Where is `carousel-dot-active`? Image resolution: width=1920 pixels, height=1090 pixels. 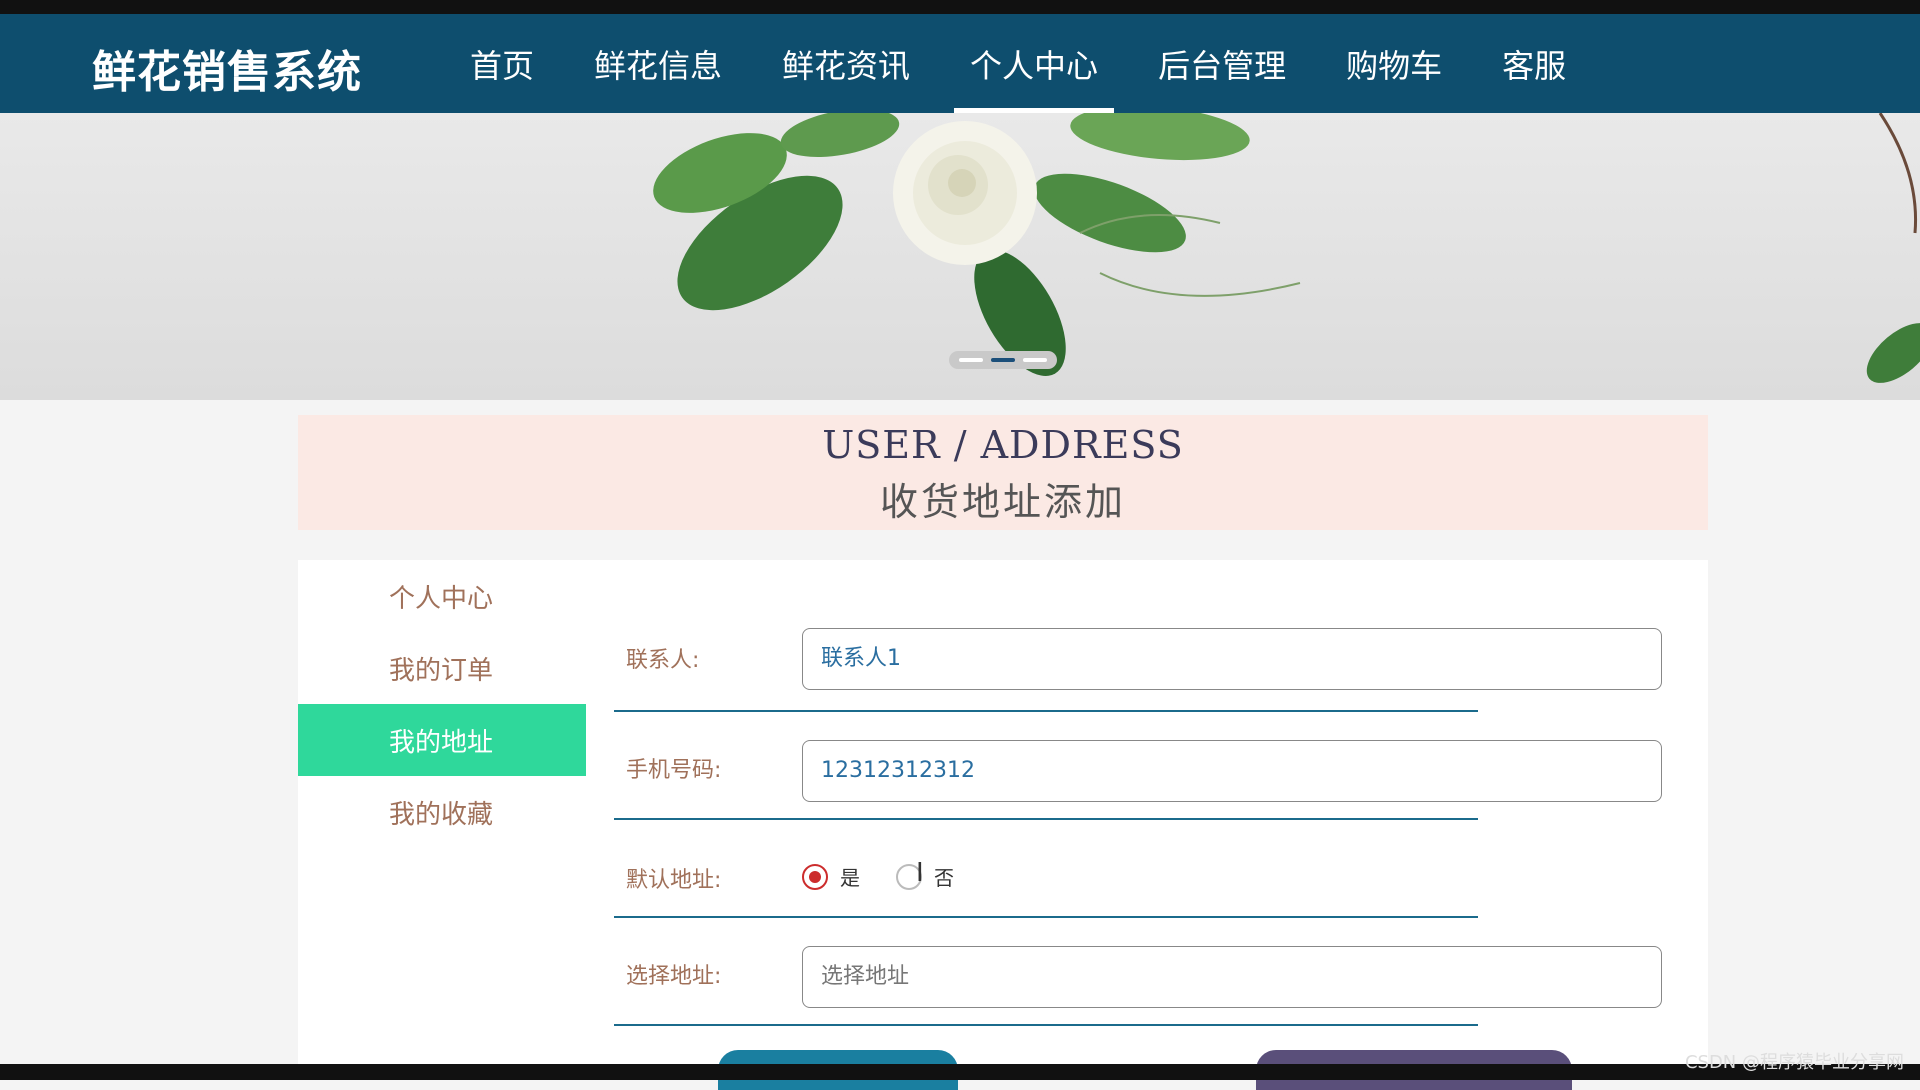 carousel-dot-active is located at coordinates (1003, 360).